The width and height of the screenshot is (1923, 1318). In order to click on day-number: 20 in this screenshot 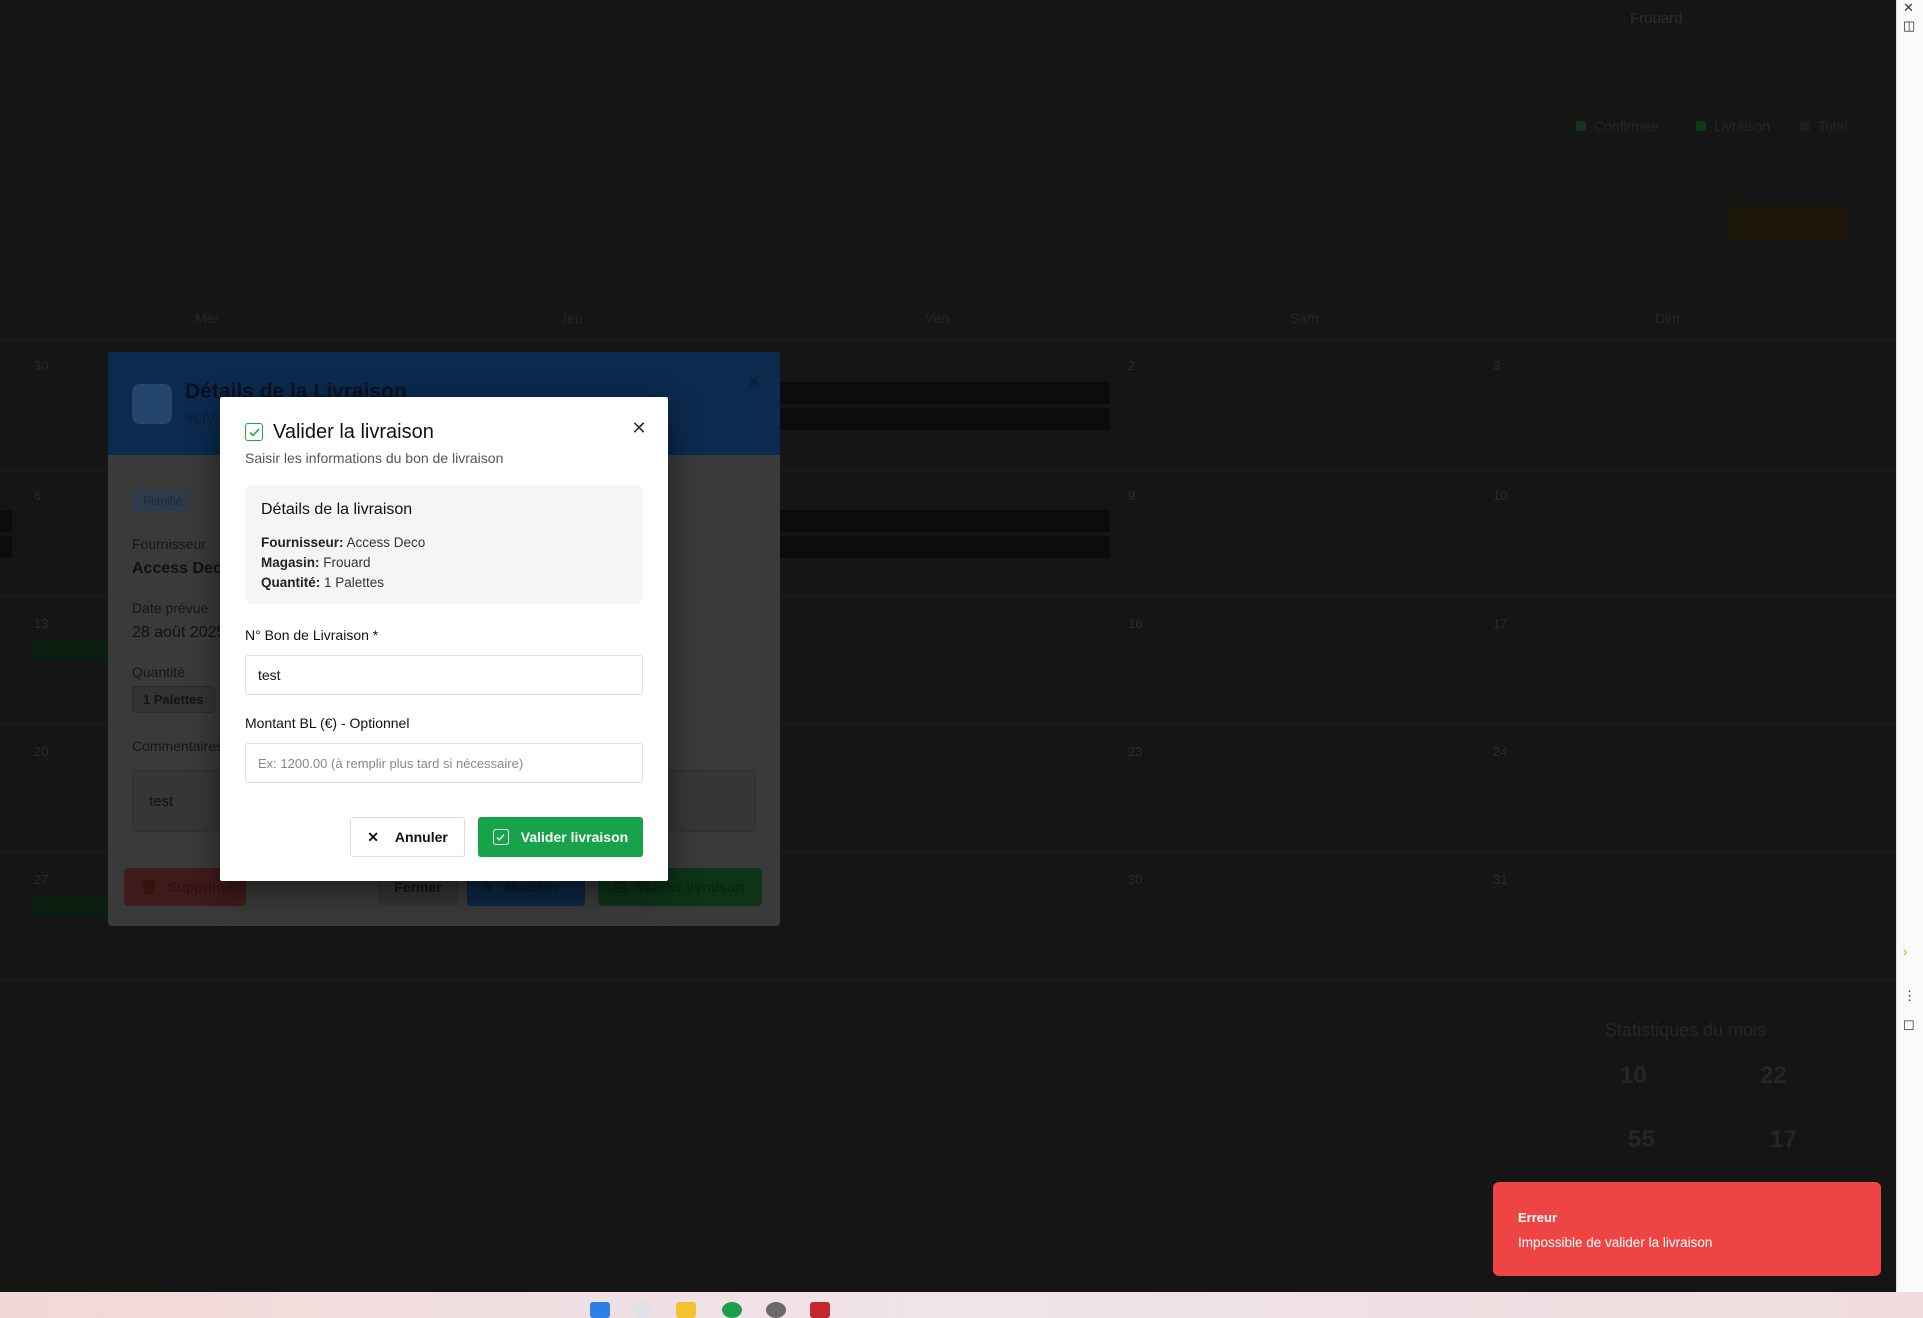, I will do `click(41, 751)`.